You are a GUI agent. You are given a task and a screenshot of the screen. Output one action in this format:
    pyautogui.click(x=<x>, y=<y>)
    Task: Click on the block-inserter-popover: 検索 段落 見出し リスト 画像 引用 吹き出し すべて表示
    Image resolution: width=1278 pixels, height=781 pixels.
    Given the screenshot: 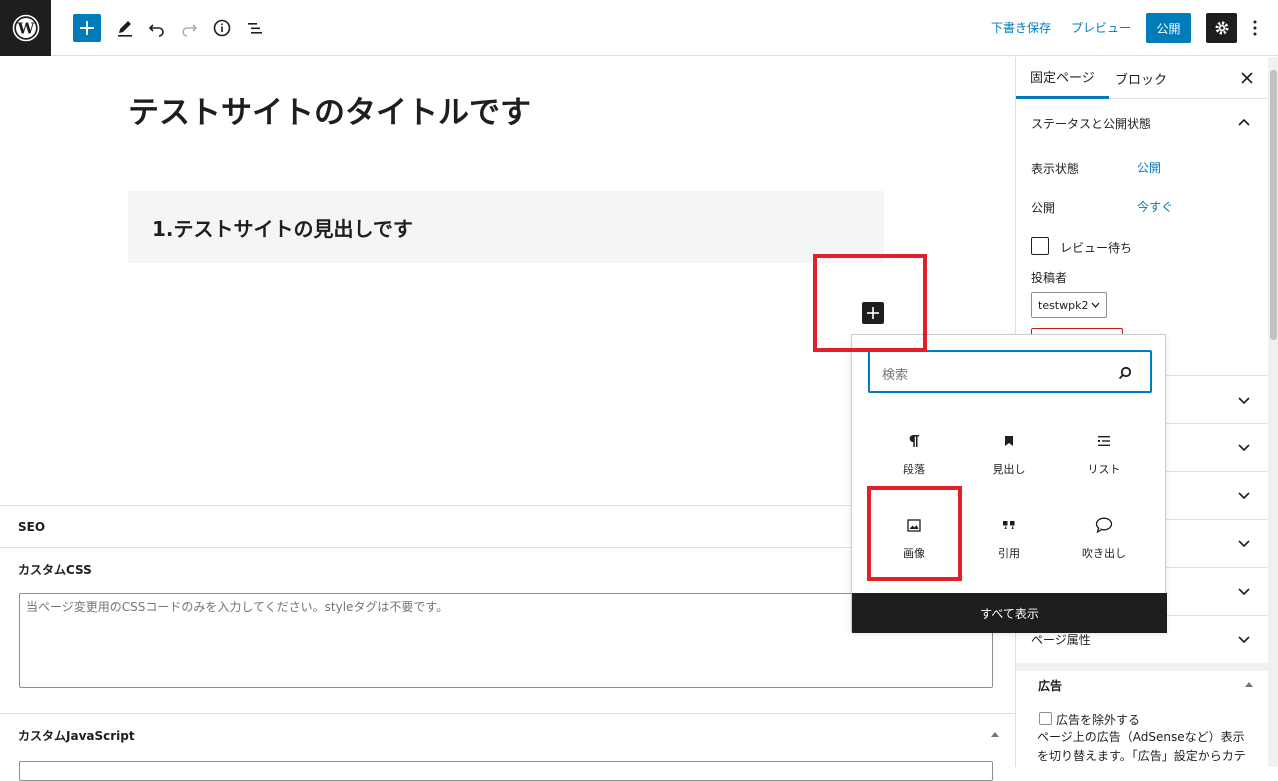 What is the action you would take?
    pyautogui.click(x=1009, y=483)
    